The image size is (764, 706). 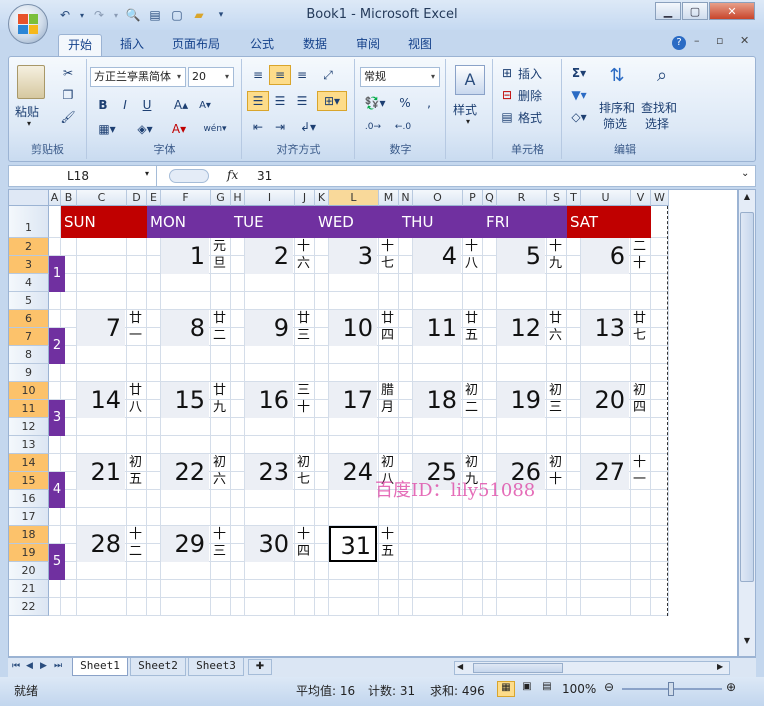 What do you see at coordinates (186, 198) in the screenshot?
I see `column-header: F` at bounding box center [186, 198].